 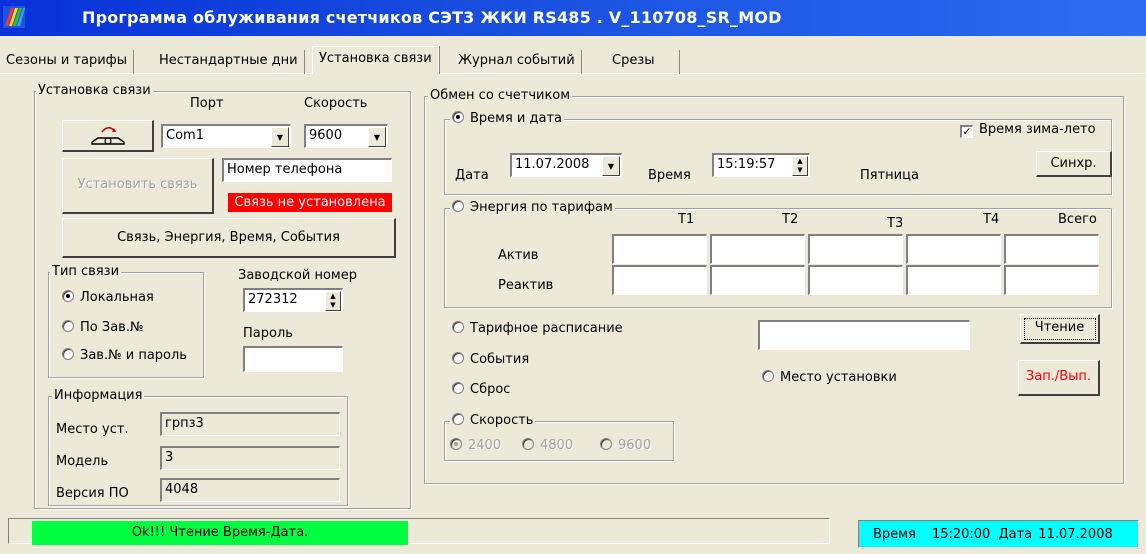 What do you see at coordinates (790, 219) in the screenshot?
I see `col-t2: T2` at bounding box center [790, 219].